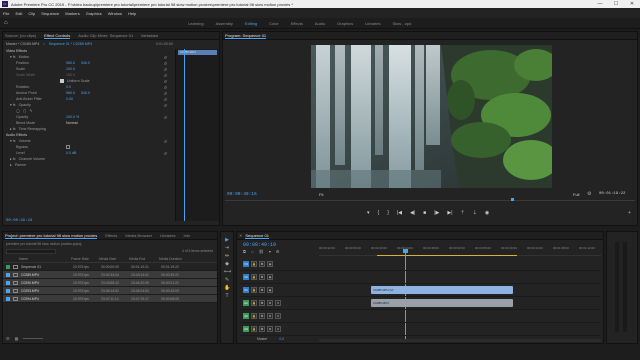 Image resolution: width=640 pixels, height=360 pixels. Describe the element at coordinates (629, 213) in the screenshot. I see `add-button-icon: +` at that location.